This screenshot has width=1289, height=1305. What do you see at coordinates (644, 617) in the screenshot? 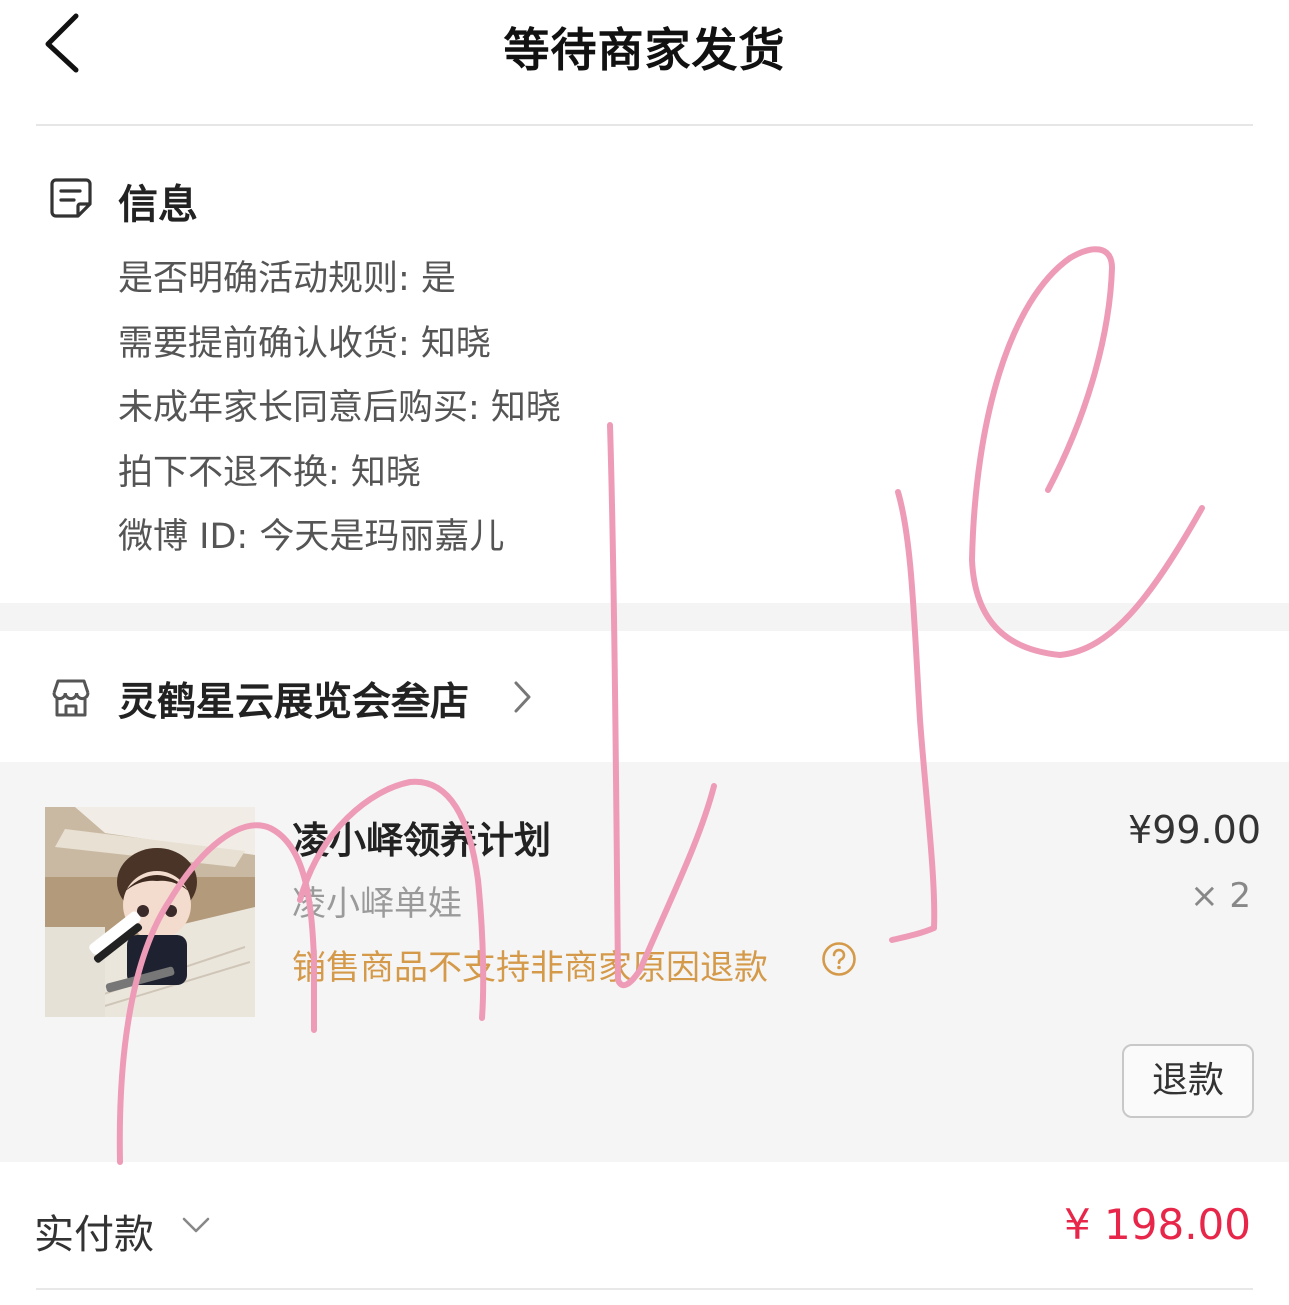
I see `section-separator` at bounding box center [644, 617].